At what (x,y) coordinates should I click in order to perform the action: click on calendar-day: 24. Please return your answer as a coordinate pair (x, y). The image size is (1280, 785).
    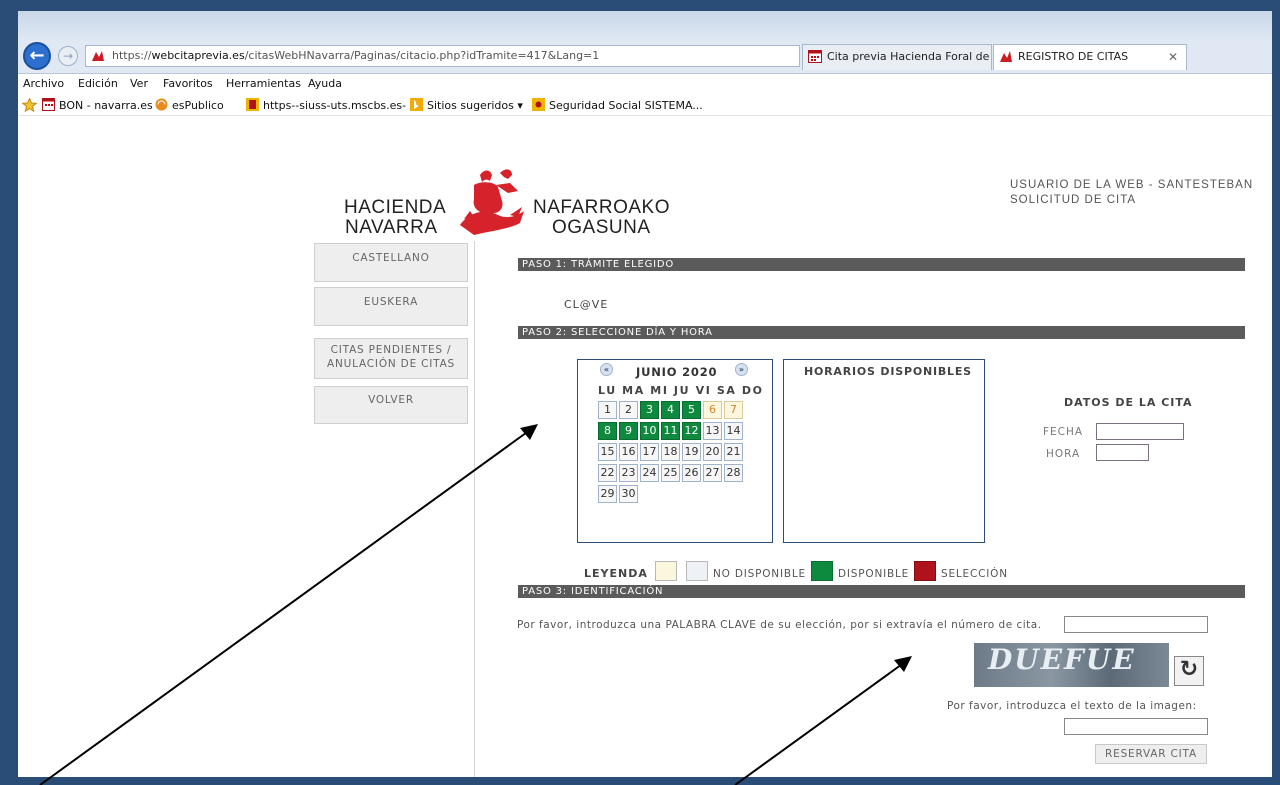
    Looking at the image, I should click on (649, 473).